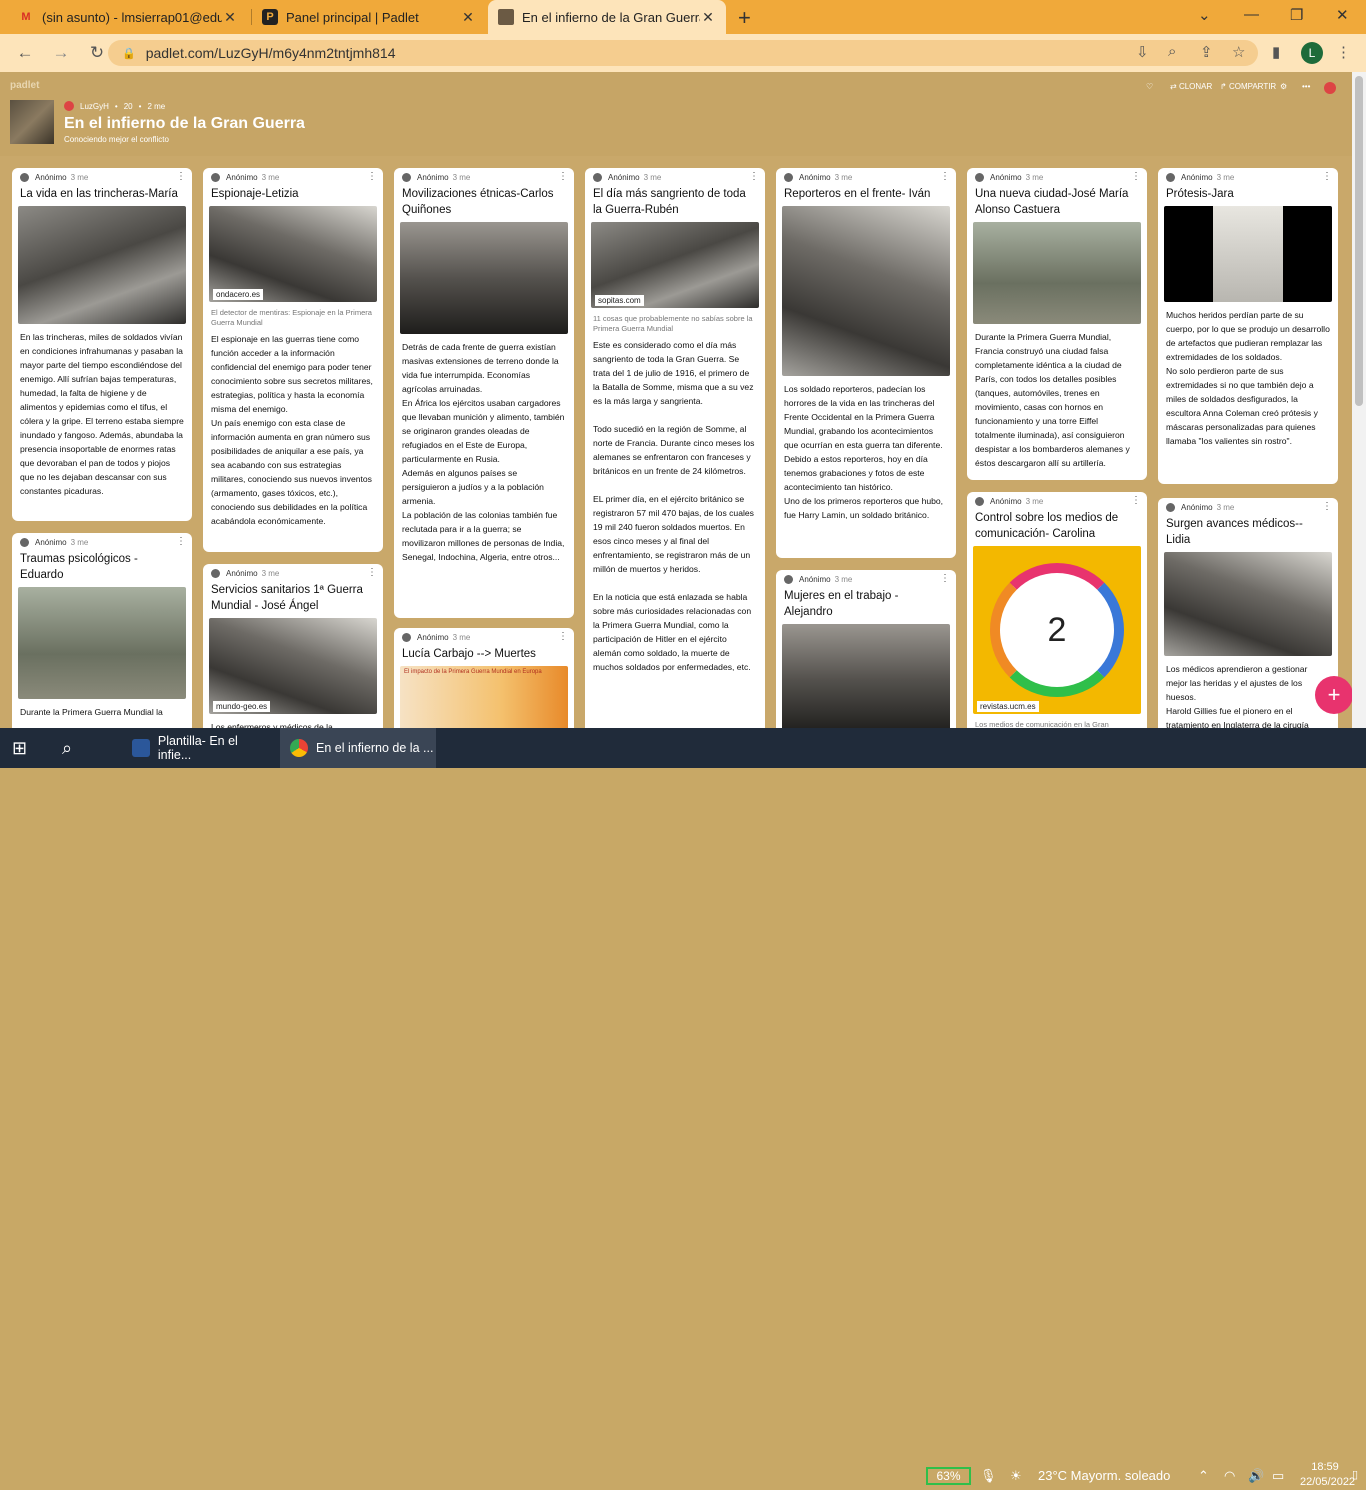 Image resolution: width=1366 pixels, height=1490 pixels. I want to click on side-panel-icon: ▮, so click(1276, 52).